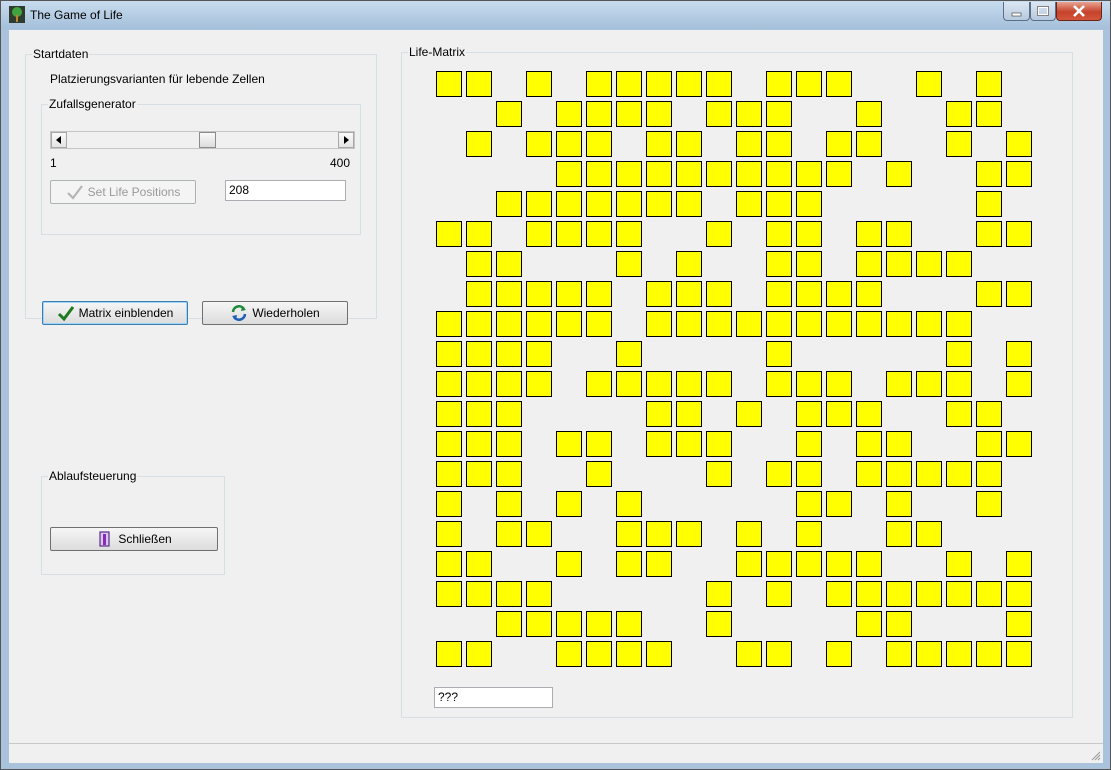 The width and height of the screenshot is (1111, 770). I want to click on minimize-button, so click(1016, 11).